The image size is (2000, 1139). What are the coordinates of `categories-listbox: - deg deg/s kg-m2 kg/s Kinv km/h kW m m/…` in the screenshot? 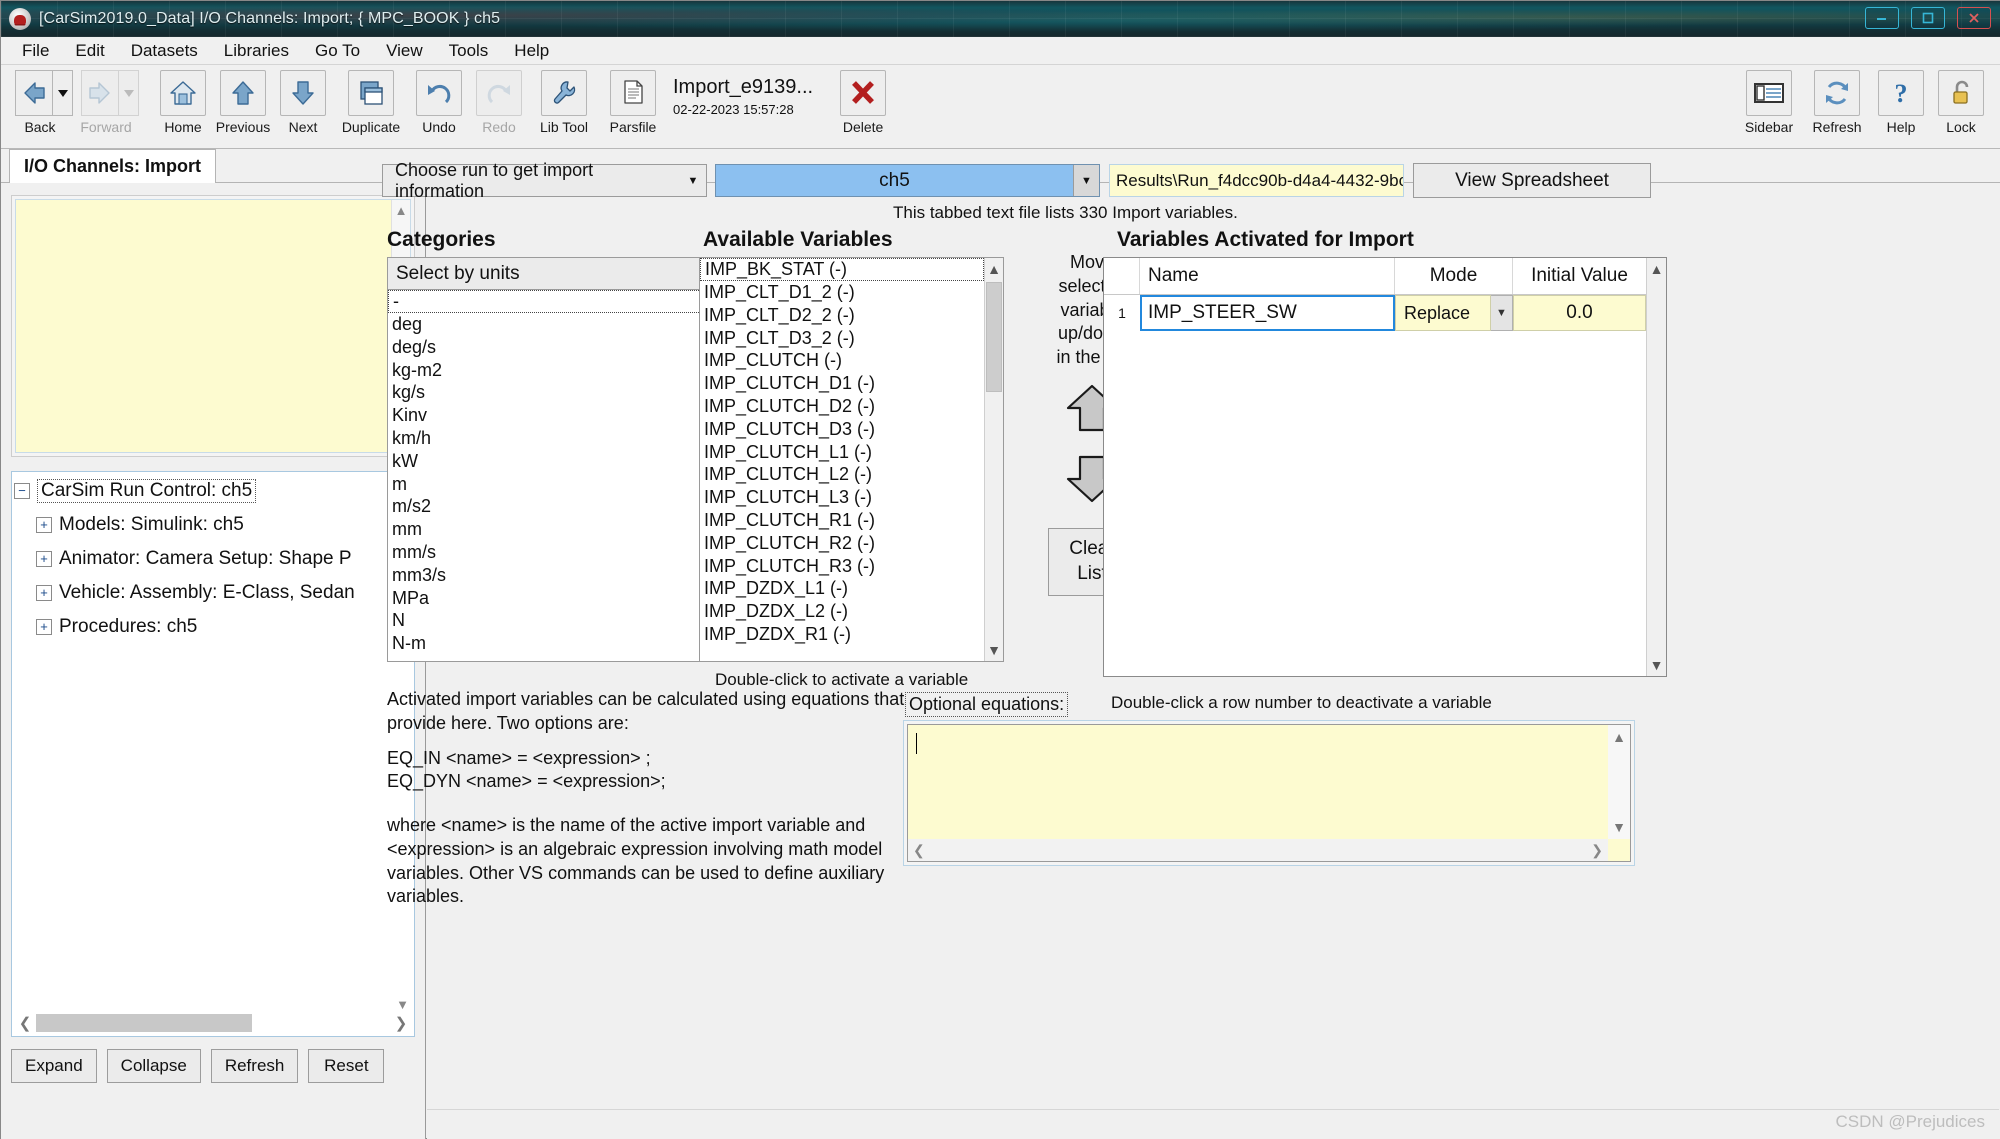 It's located at (562, 475).